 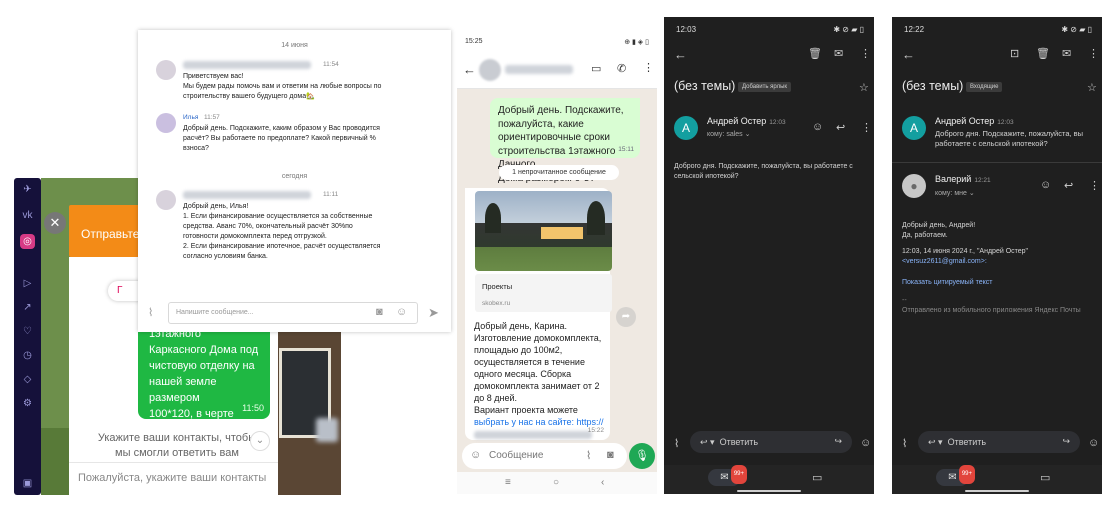 What do you see at coordinates (27, 483) in the screenshot?
I see `image-icon: ▣` at bounding box center [27, 483].